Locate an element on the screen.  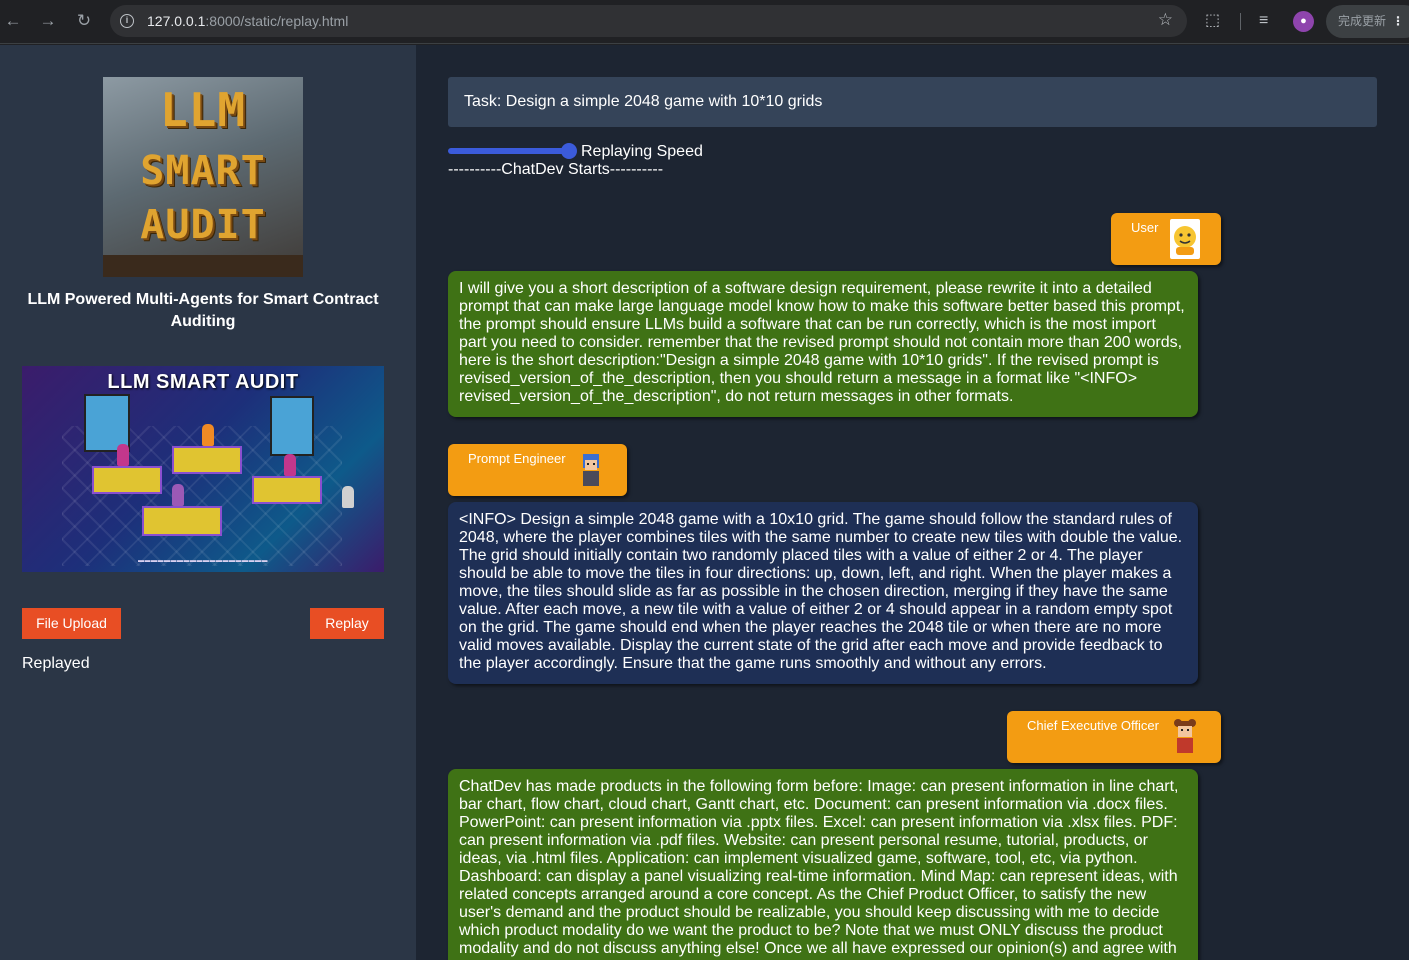
banner-monitor-right is located at coordinates (292, 426).